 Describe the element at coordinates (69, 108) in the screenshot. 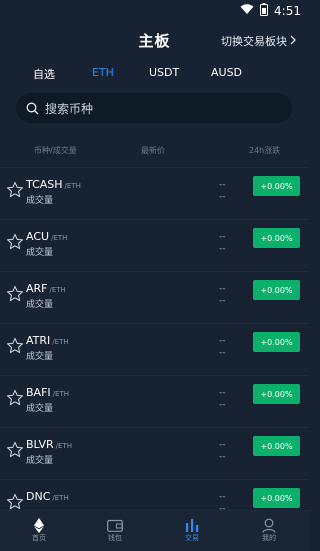

I see `search-placeholder: 搜索币种` at that location.